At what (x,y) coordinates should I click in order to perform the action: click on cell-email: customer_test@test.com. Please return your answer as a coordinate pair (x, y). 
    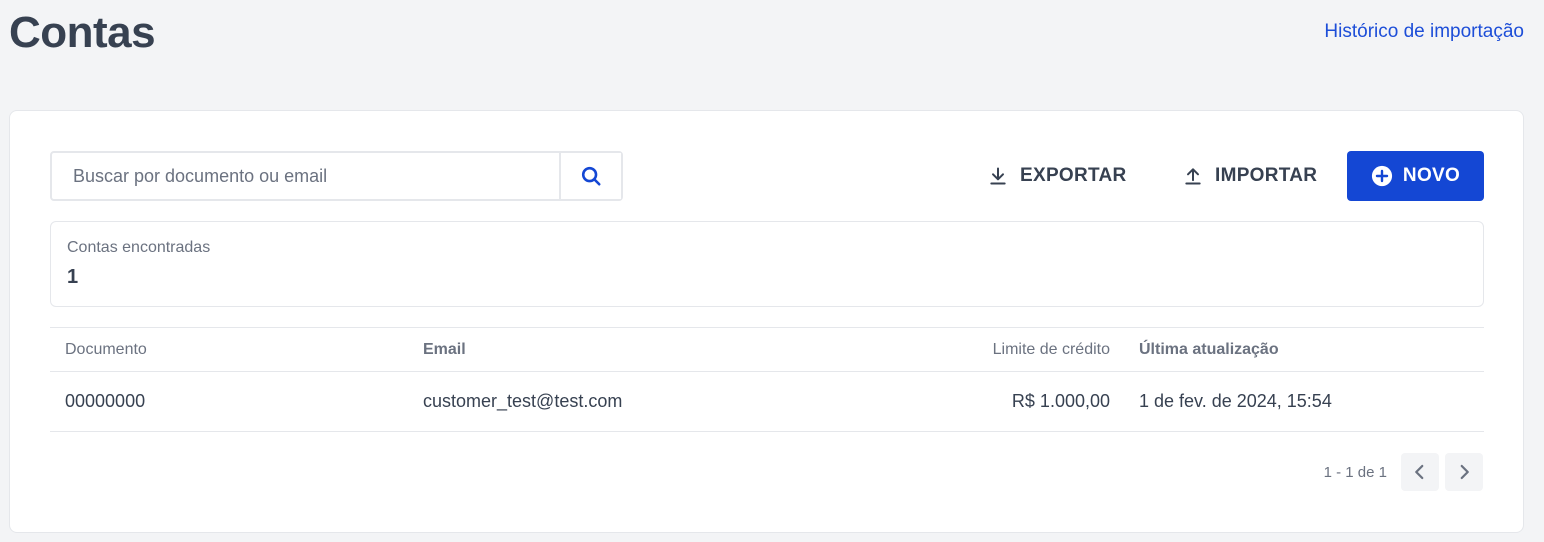
    Looking at the image, I should click on (523, 401).